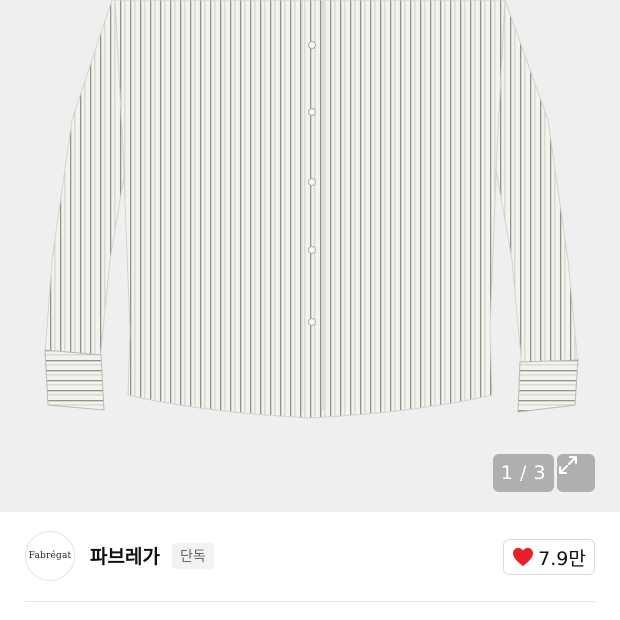 This screenshot has width=620, height=620. What do you see at coordinates (562, 558) in the screenshot?
I see `like-count: 7.9만` at bounding box center [562, 558].